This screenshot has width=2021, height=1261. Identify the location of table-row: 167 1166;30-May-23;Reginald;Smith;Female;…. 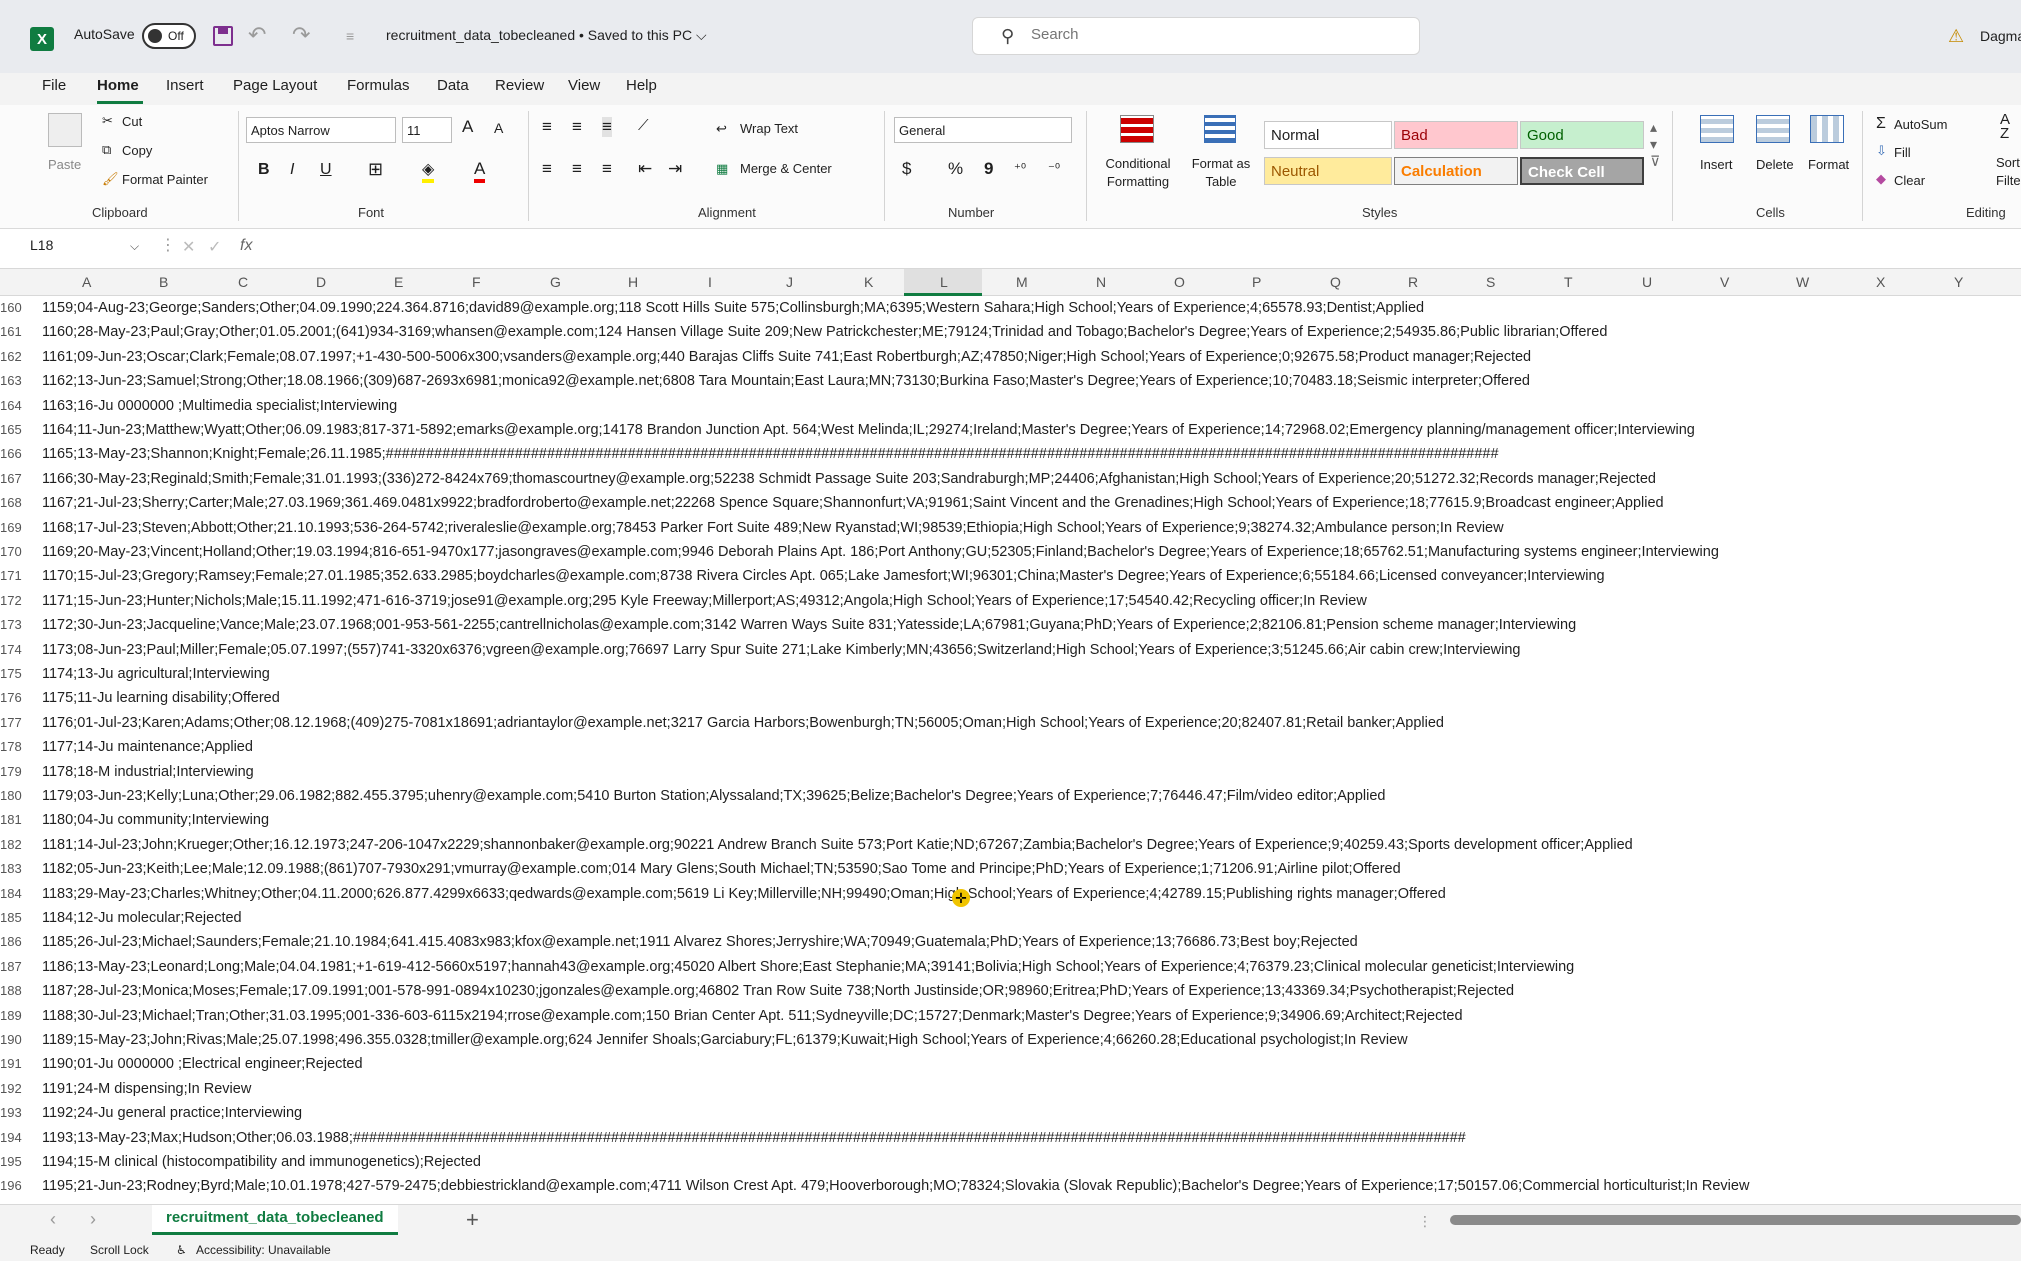
(1010, 479).